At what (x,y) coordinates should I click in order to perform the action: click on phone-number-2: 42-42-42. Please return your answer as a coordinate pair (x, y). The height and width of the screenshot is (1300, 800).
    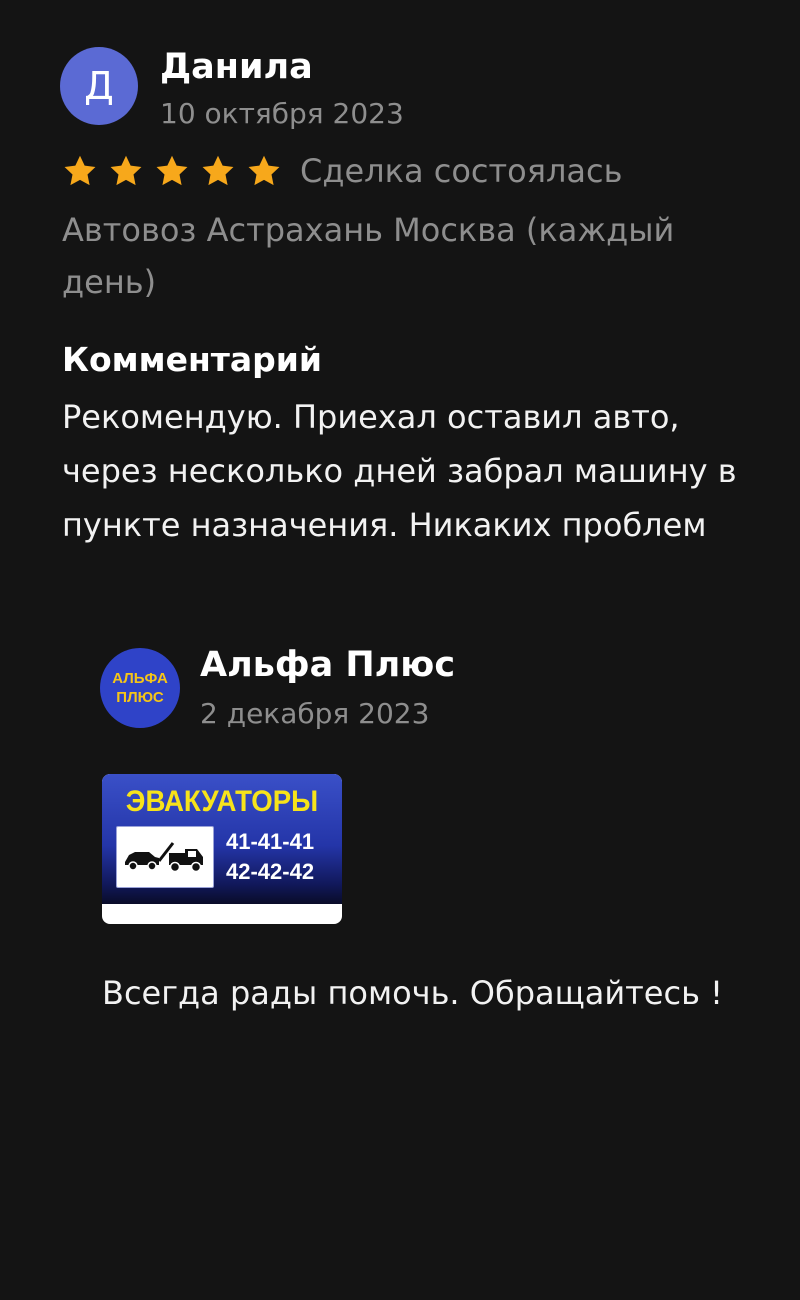
    Looking at the image, I should click on (270, 871).